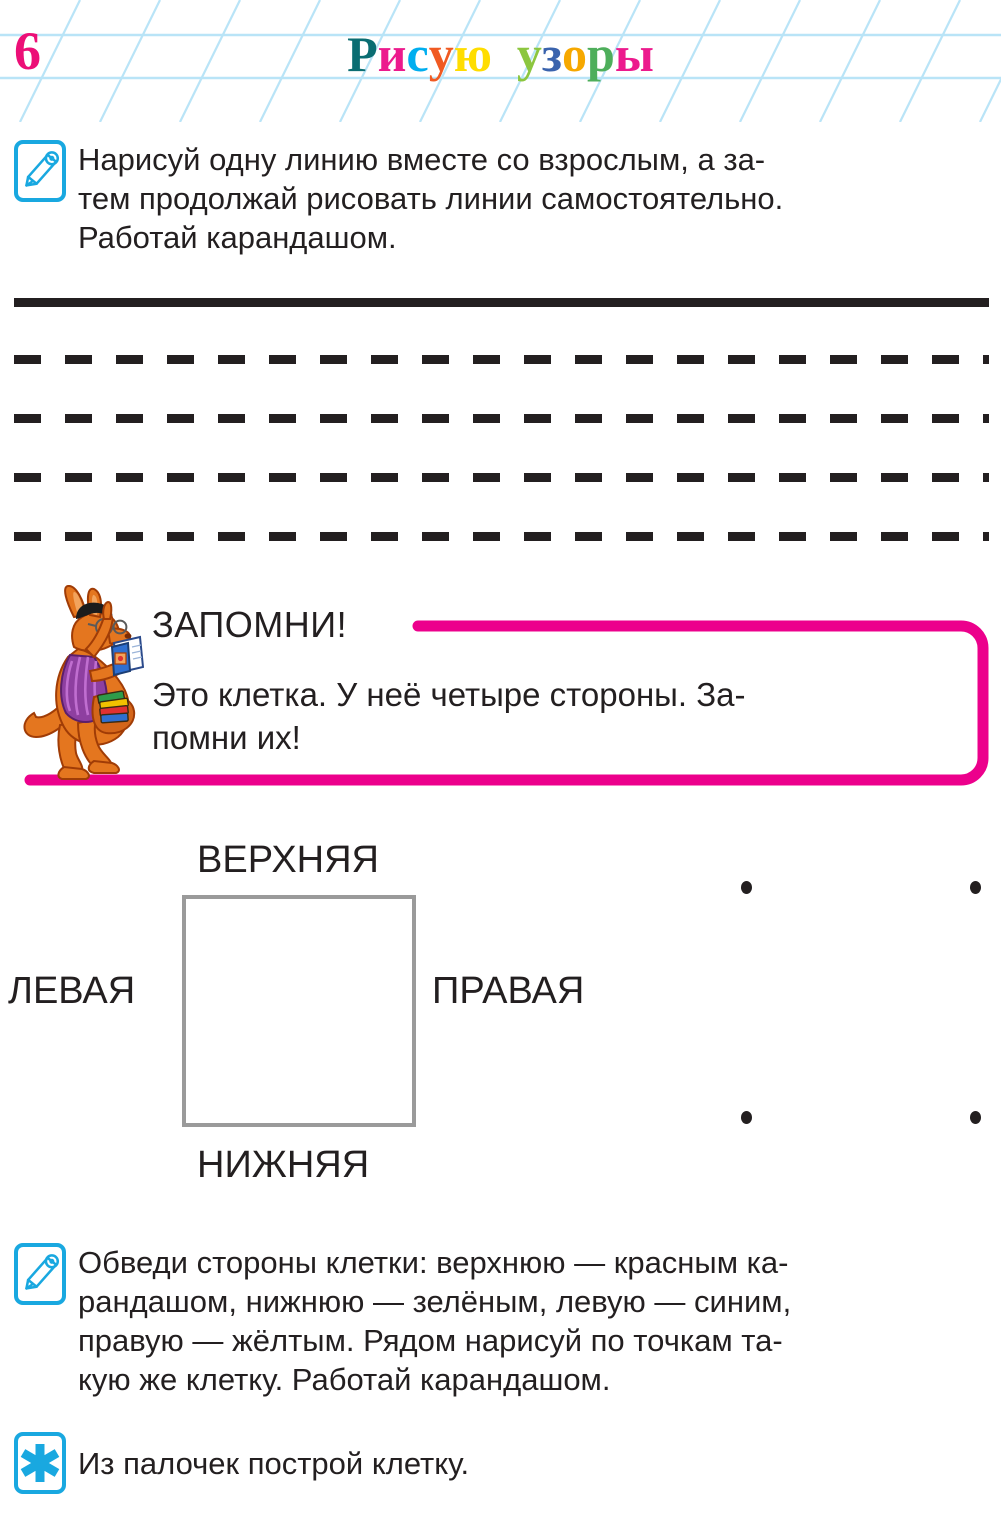  Describe the element at coordinates (299, 1011) in the screenshot. I see `cell-square-outline` at that location.